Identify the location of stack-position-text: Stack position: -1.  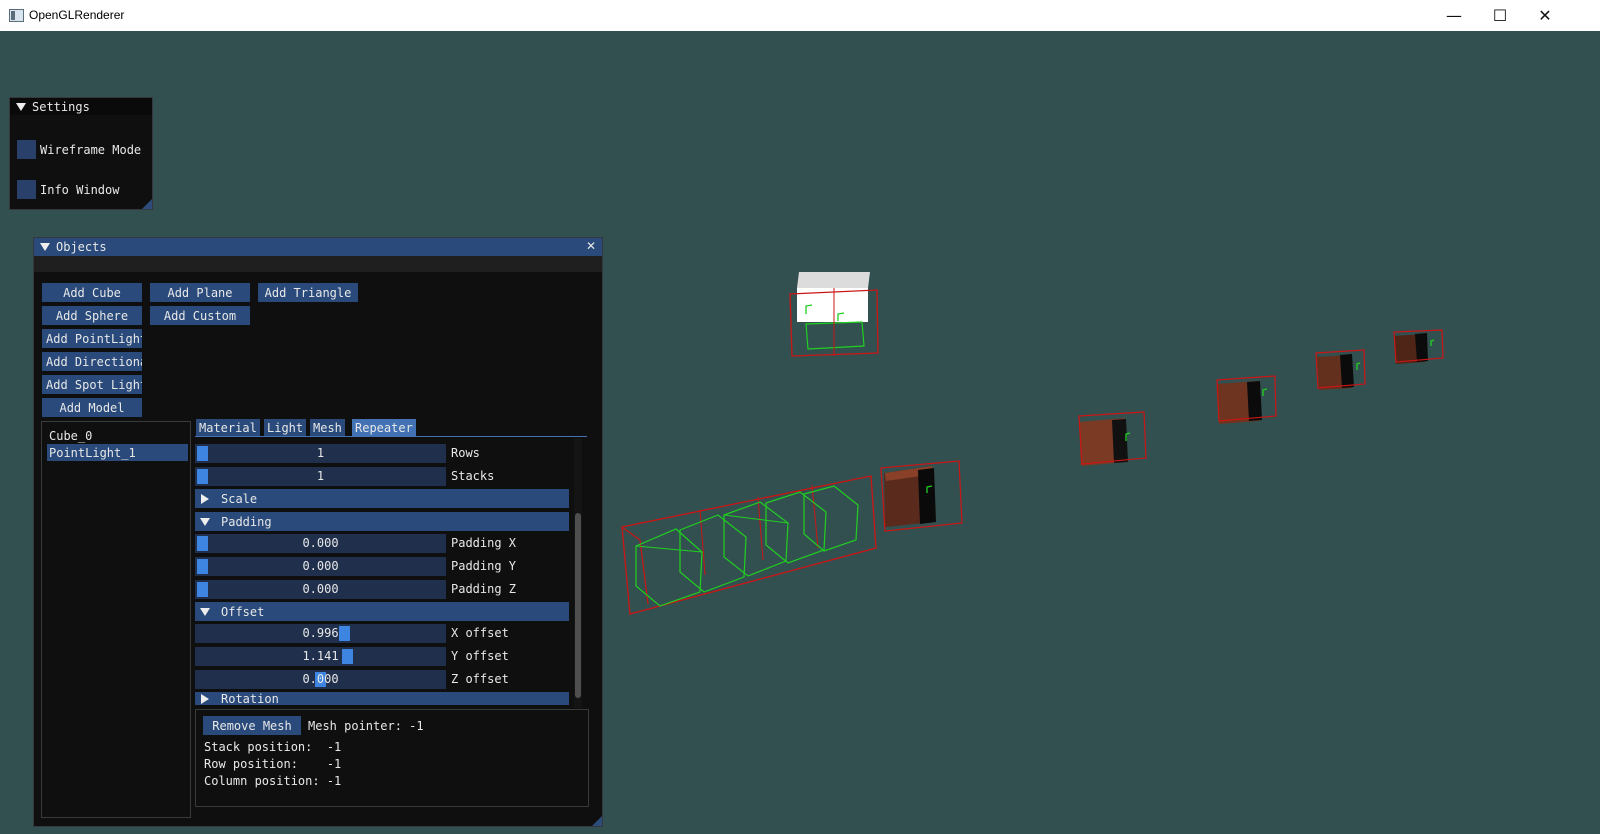
(273, 747).